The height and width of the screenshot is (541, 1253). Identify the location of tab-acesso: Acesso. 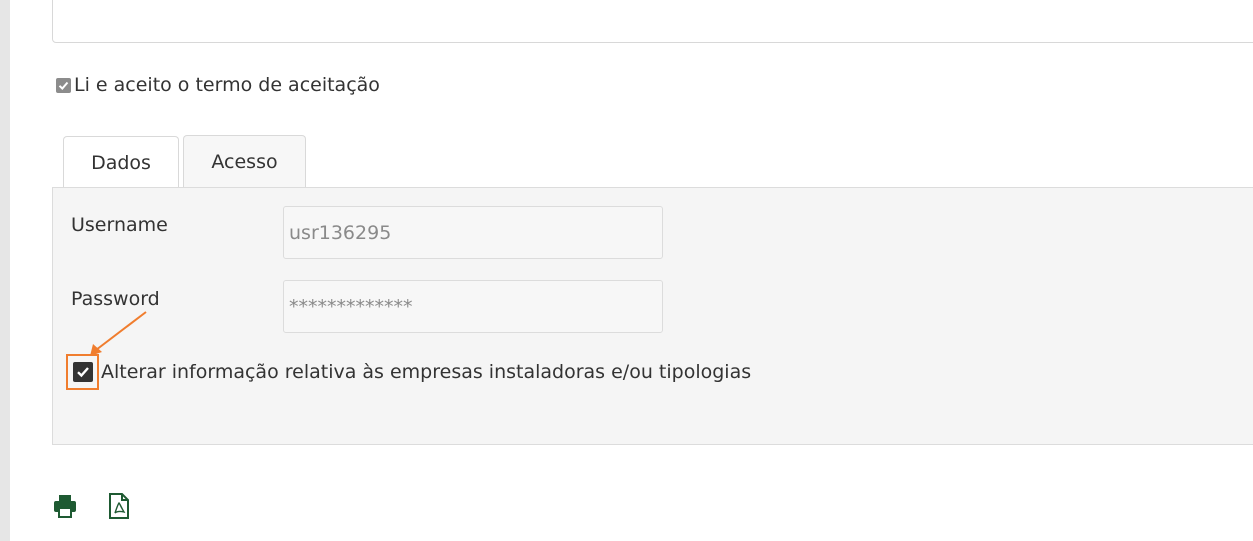
(244, 161).